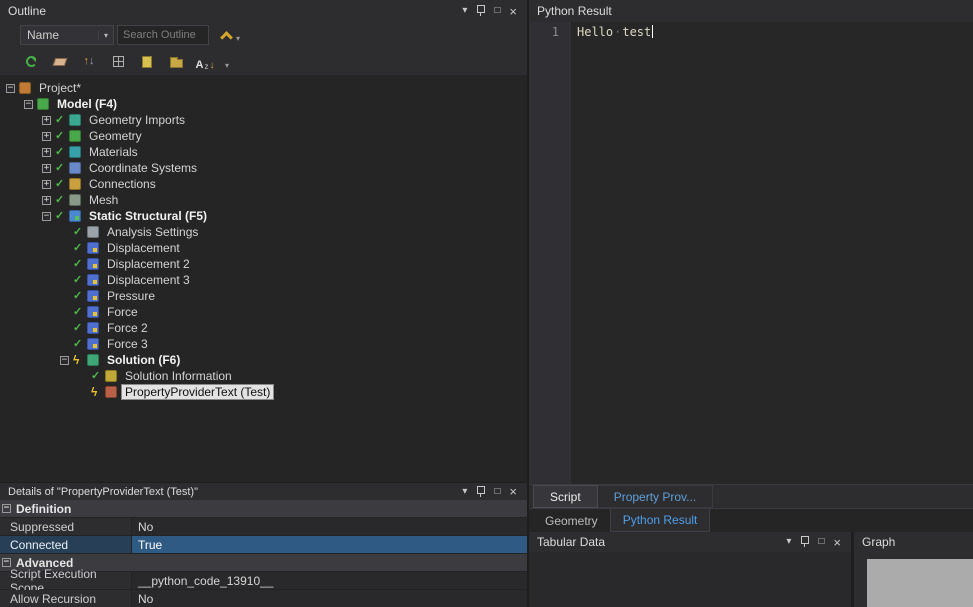  Describe the element at coordinates (263, 328) in the screenshot. I see `tree-item: ✓ Force 2` at that location.